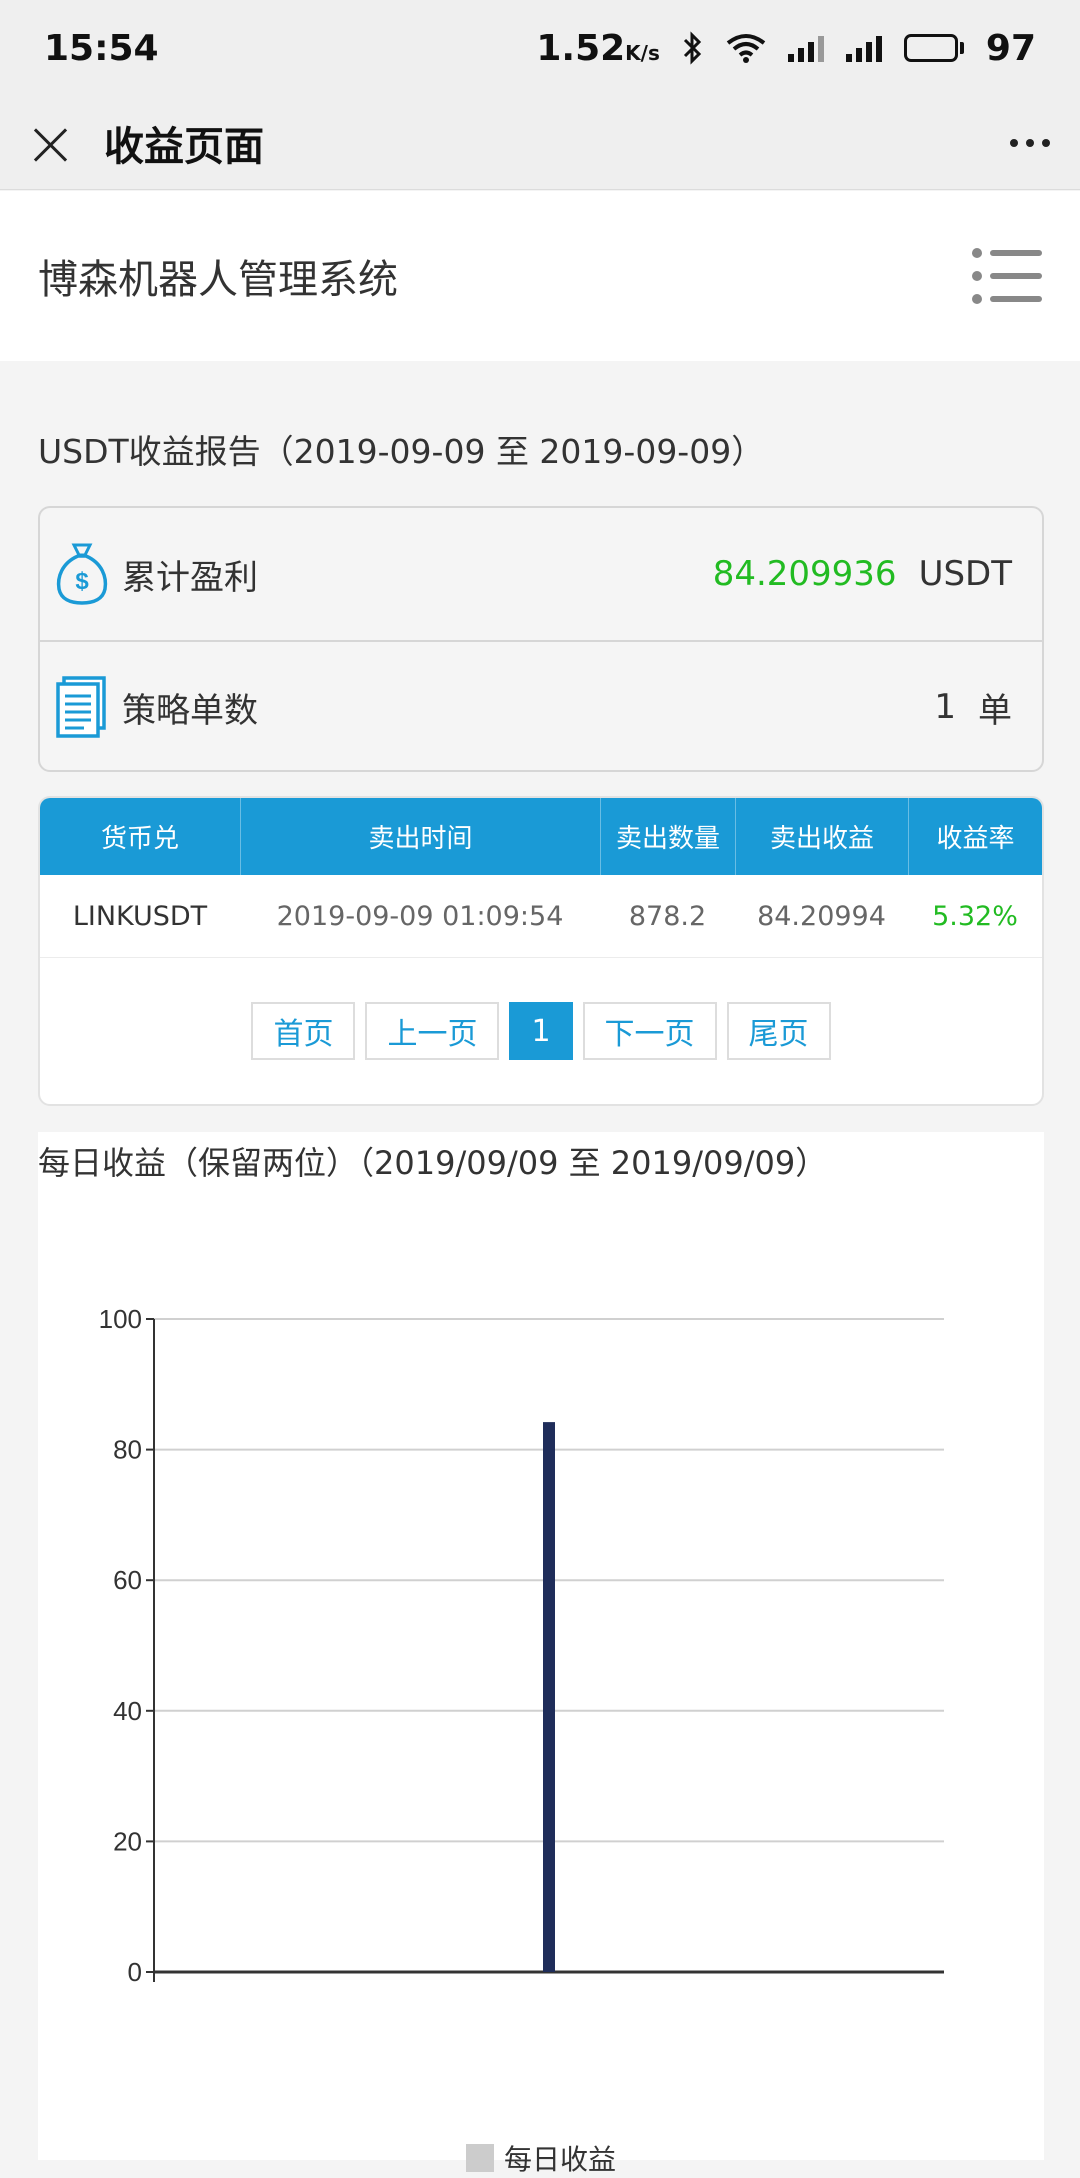 The width and height of the screenshot is (1080, 2178). What do you see at coordinates (945, 707) in the screenshot?
I see `orders-value: 1` at bounding box center [945, 707].